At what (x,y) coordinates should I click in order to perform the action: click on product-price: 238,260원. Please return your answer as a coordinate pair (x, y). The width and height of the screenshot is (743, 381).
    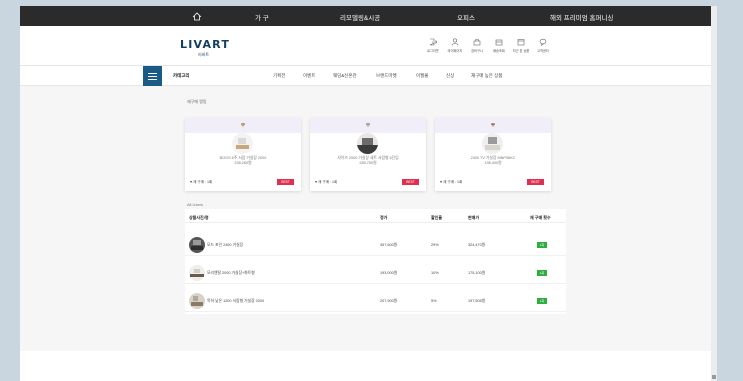
    Looking at the image, I should click on (243, 163).